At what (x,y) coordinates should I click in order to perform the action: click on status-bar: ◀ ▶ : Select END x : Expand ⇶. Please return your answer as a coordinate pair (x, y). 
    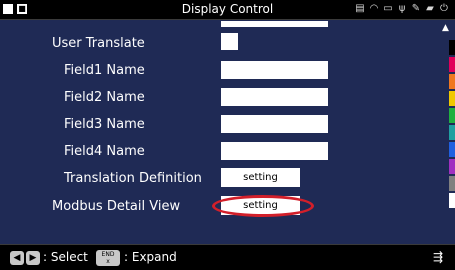
    Looking at the image, I should click on (227, 257).